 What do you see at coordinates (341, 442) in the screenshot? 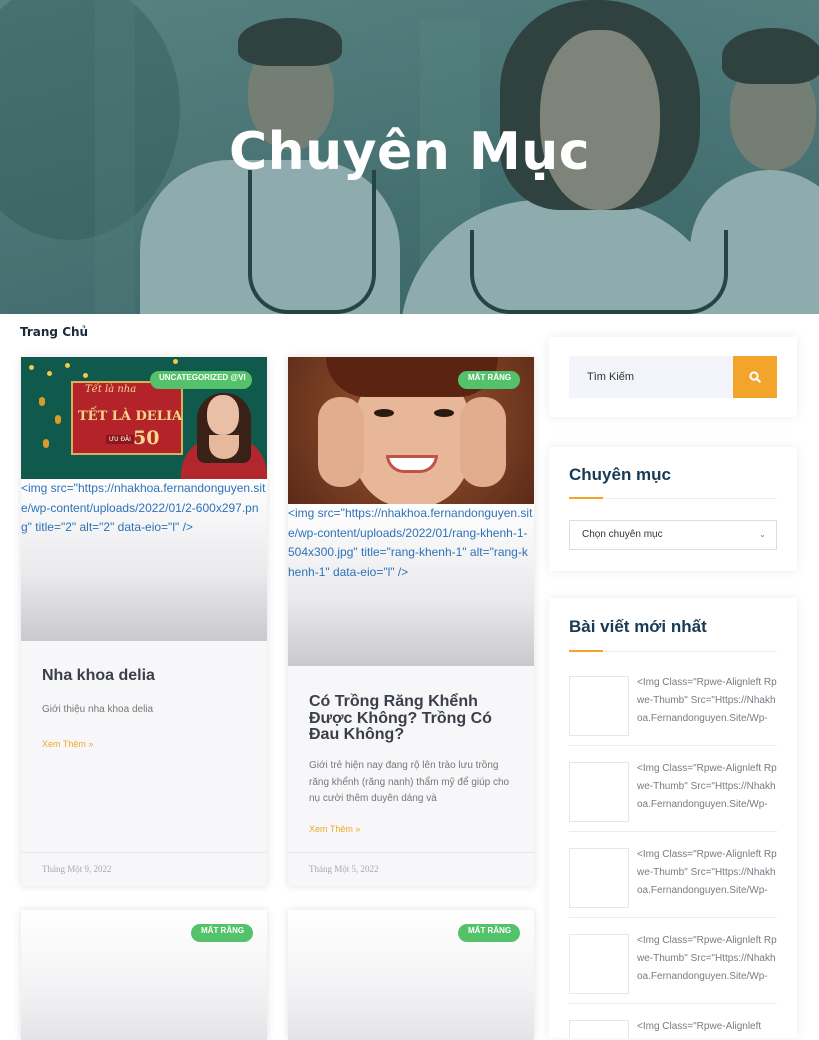
I see `photo-hand-left` at bounding box center [341, 442].